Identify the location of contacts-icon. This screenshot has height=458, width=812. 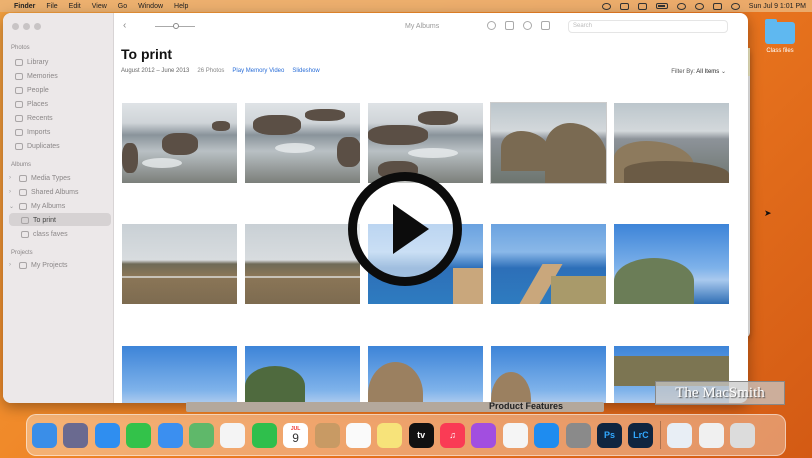
(327, 435).